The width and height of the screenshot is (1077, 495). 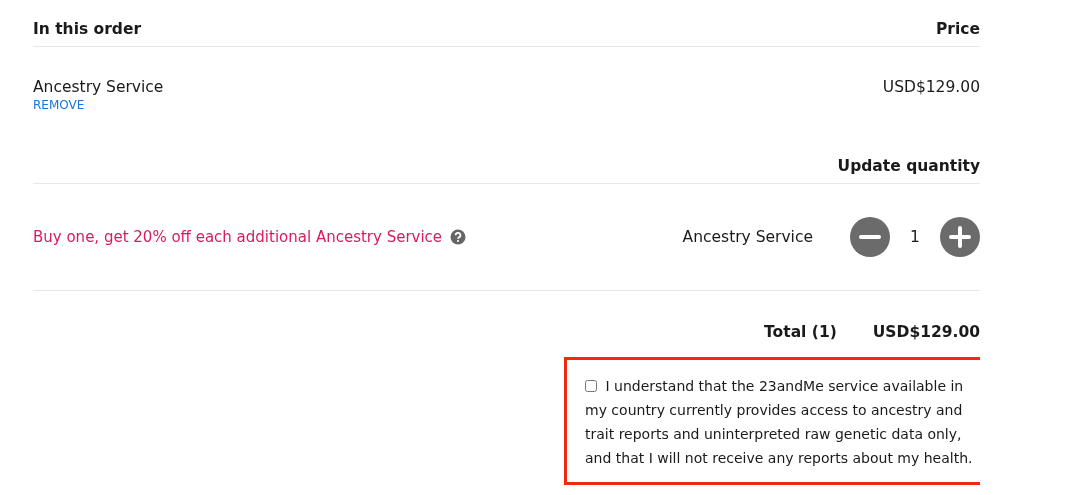 What do you see at coordinates (915, 237) in the screenshot?
I see `quantity-value: 1` at bounding box center [915, 237].